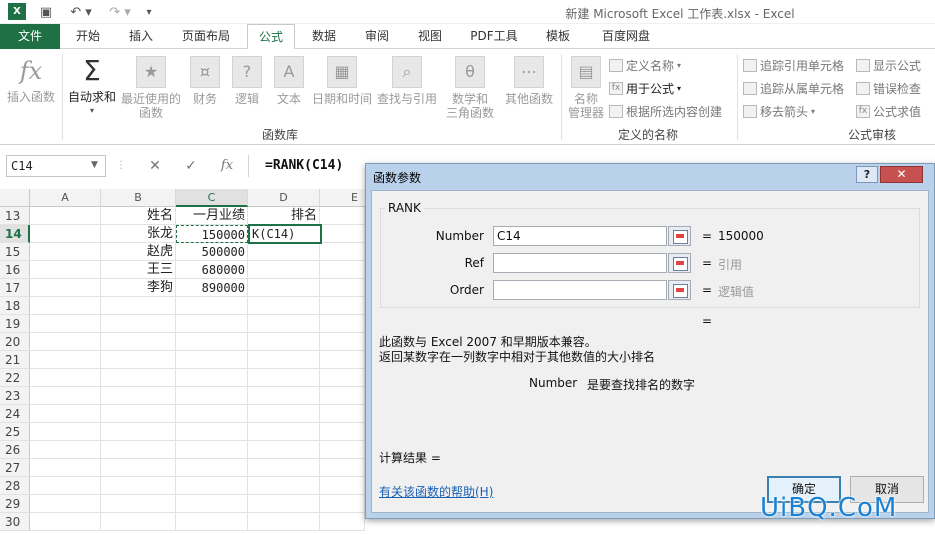  Describe the element at coordinates (94, 165) in the screenshot. I see `name-box-dropdown-icon: ▼` at that location.